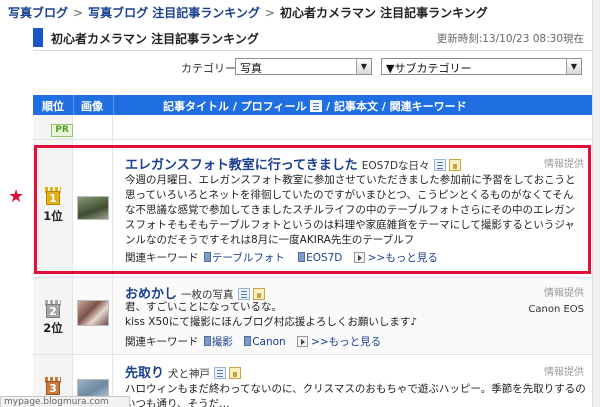 The width and height of the screenshot is (600, 407). Describe the element at coordinates (65, 401) in the screenshot. I see `status-bar-url: mypage.blogmura.com` at that location.